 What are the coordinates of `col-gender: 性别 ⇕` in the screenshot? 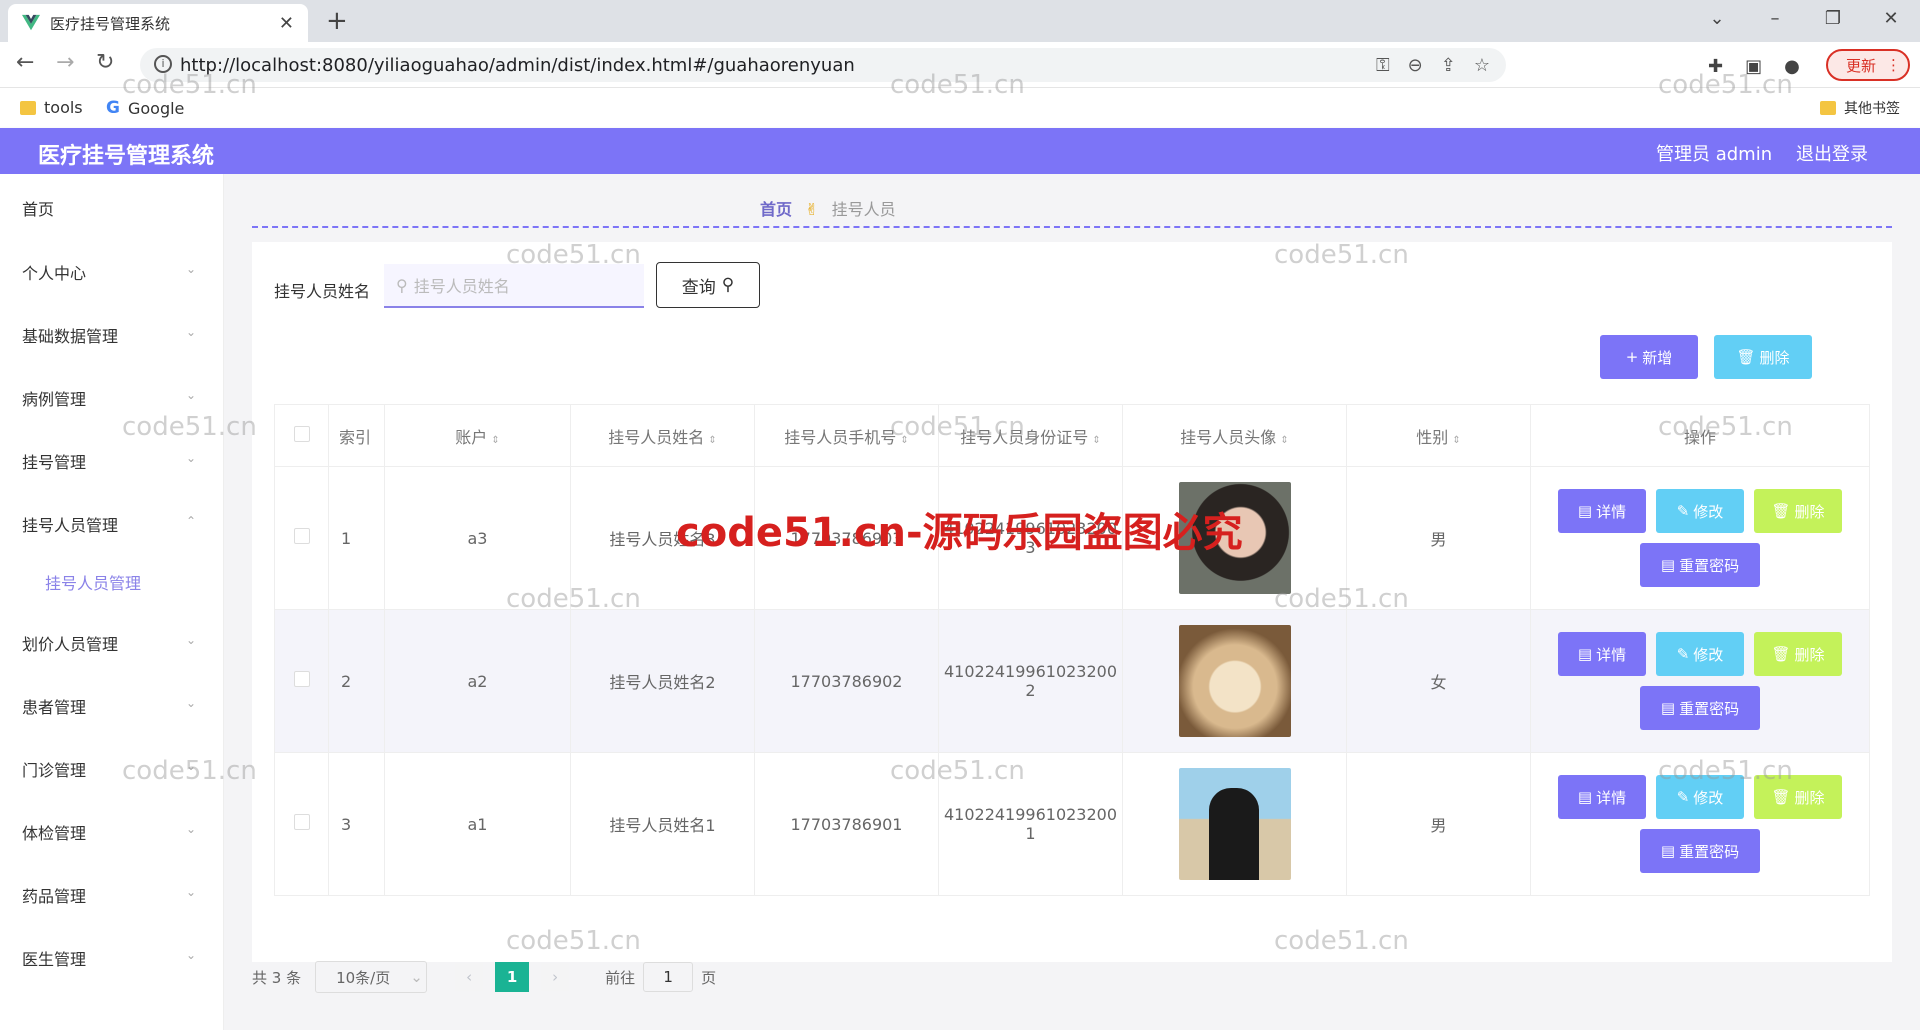 It's located at (1438, 435).